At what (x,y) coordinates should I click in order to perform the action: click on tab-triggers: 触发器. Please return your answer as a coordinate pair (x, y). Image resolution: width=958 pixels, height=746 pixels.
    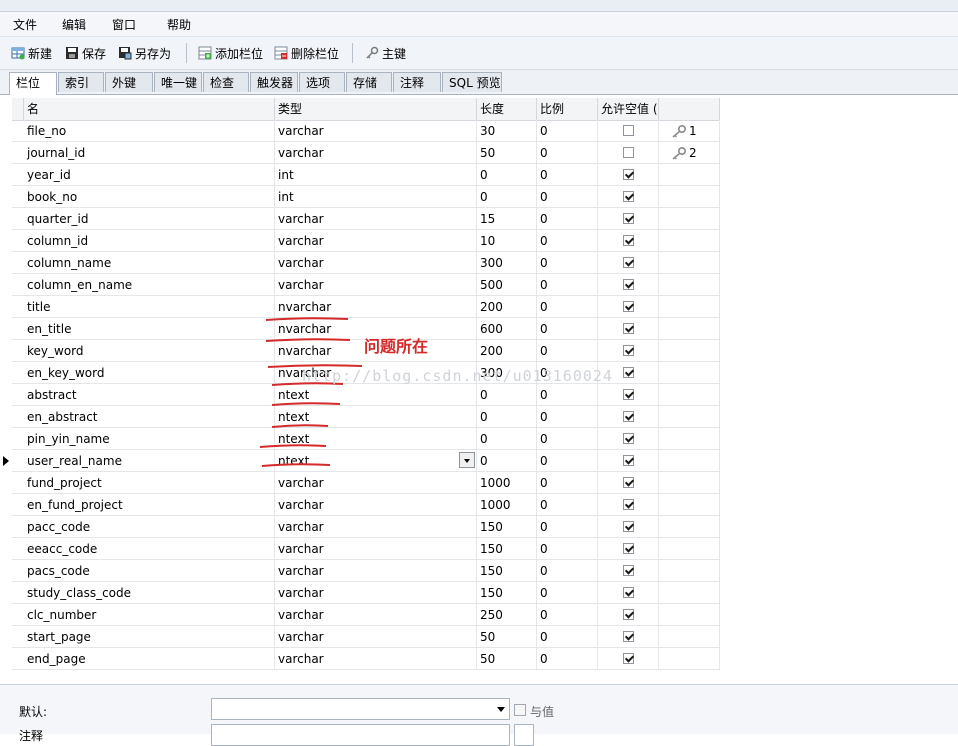
    Looking at the image, I should click on (274, 82).